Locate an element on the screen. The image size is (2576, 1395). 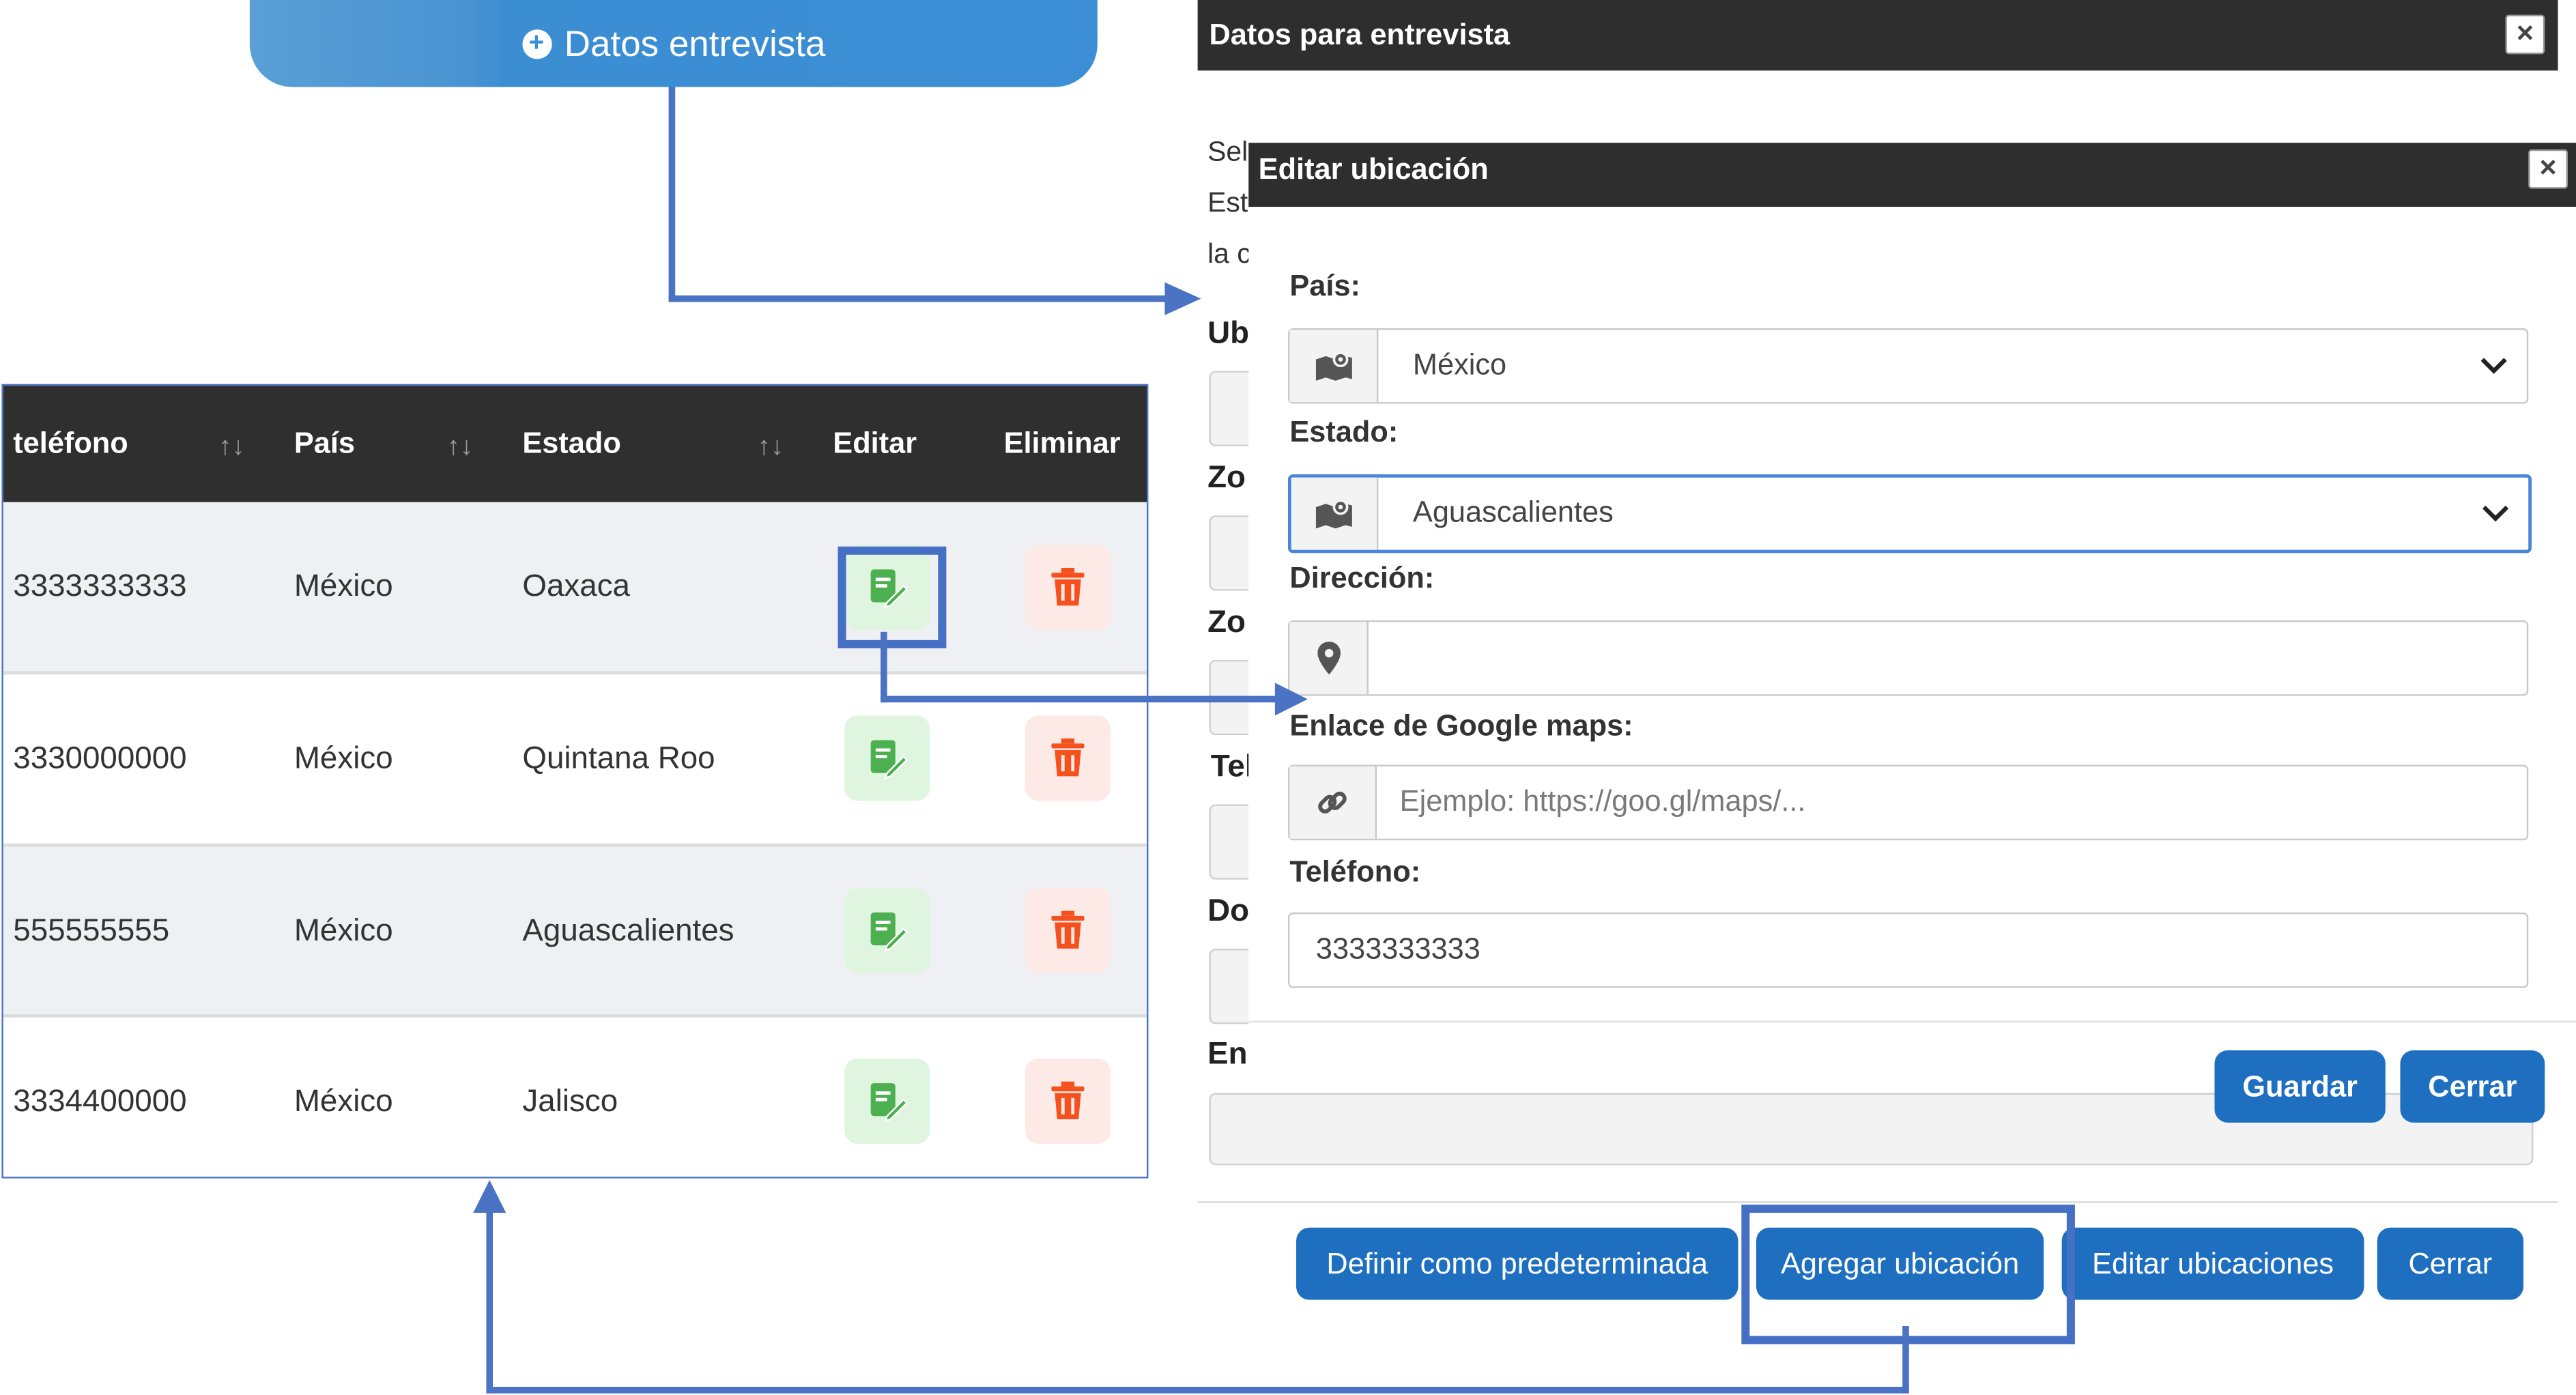
link-icon is located at coordinates (1333, 802).